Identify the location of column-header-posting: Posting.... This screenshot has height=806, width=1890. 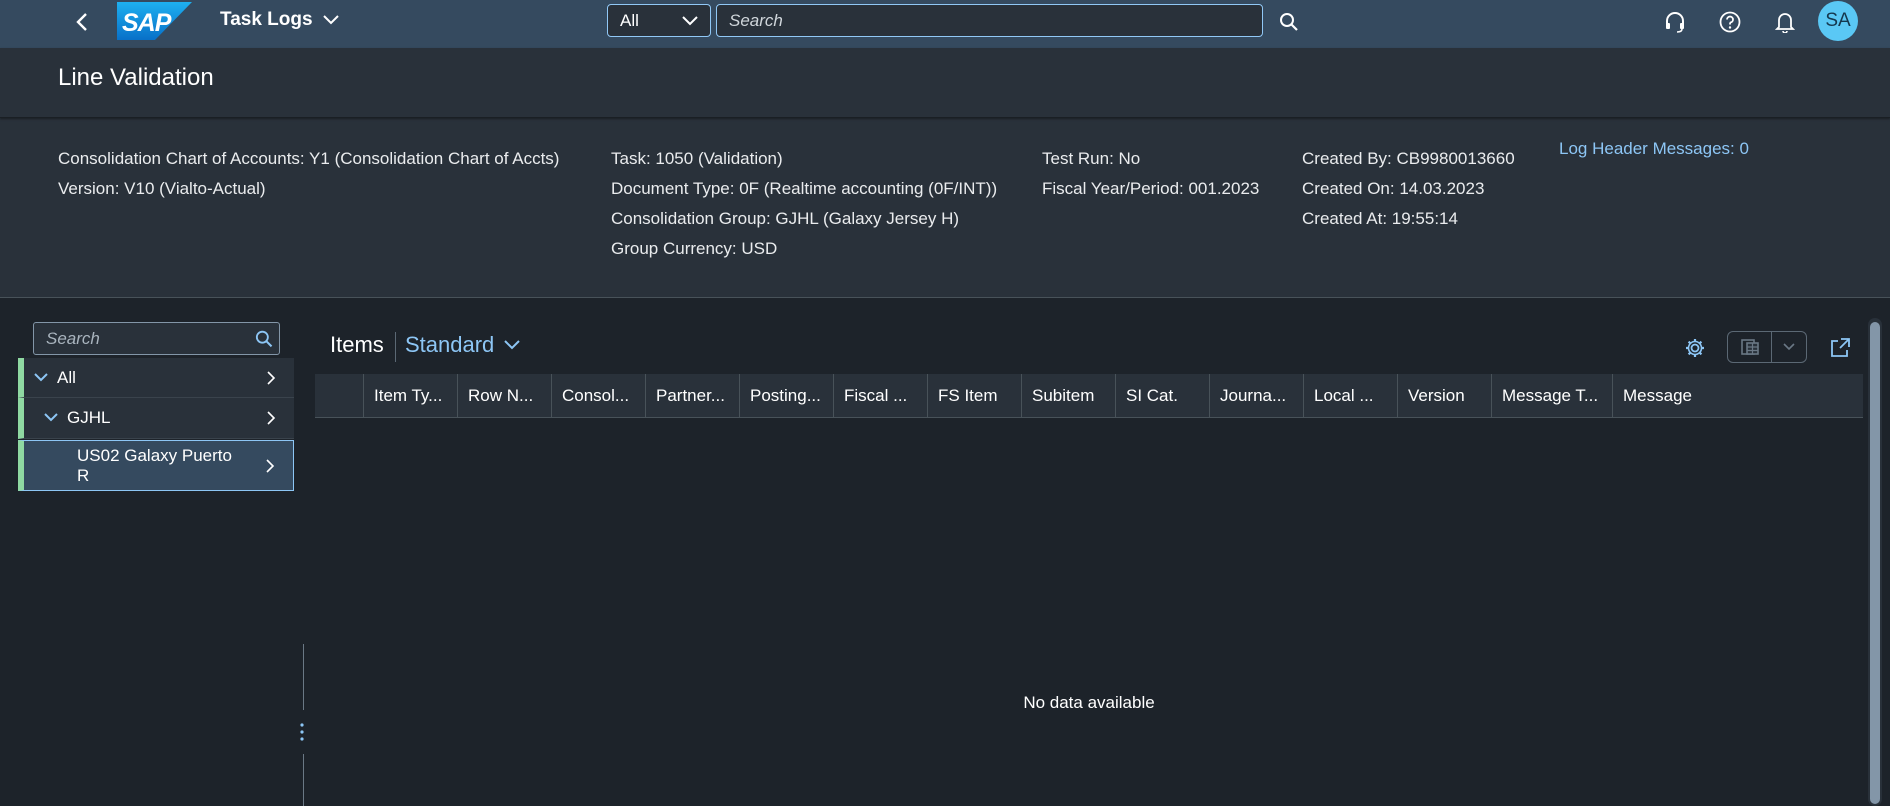
(787, 396).